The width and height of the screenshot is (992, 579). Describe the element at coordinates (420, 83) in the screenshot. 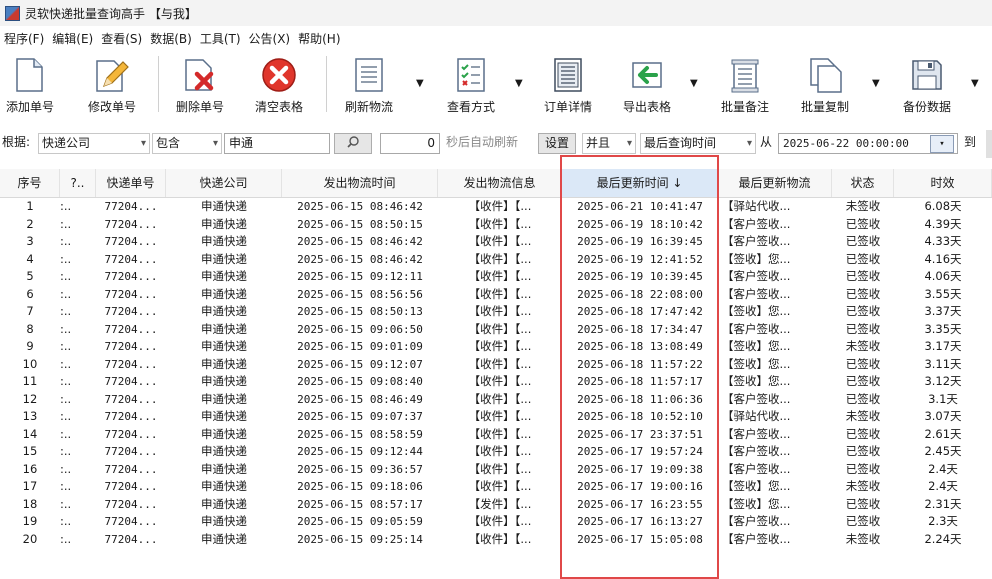

I see `refresh-dropdown-arrow: ▼` at that location.